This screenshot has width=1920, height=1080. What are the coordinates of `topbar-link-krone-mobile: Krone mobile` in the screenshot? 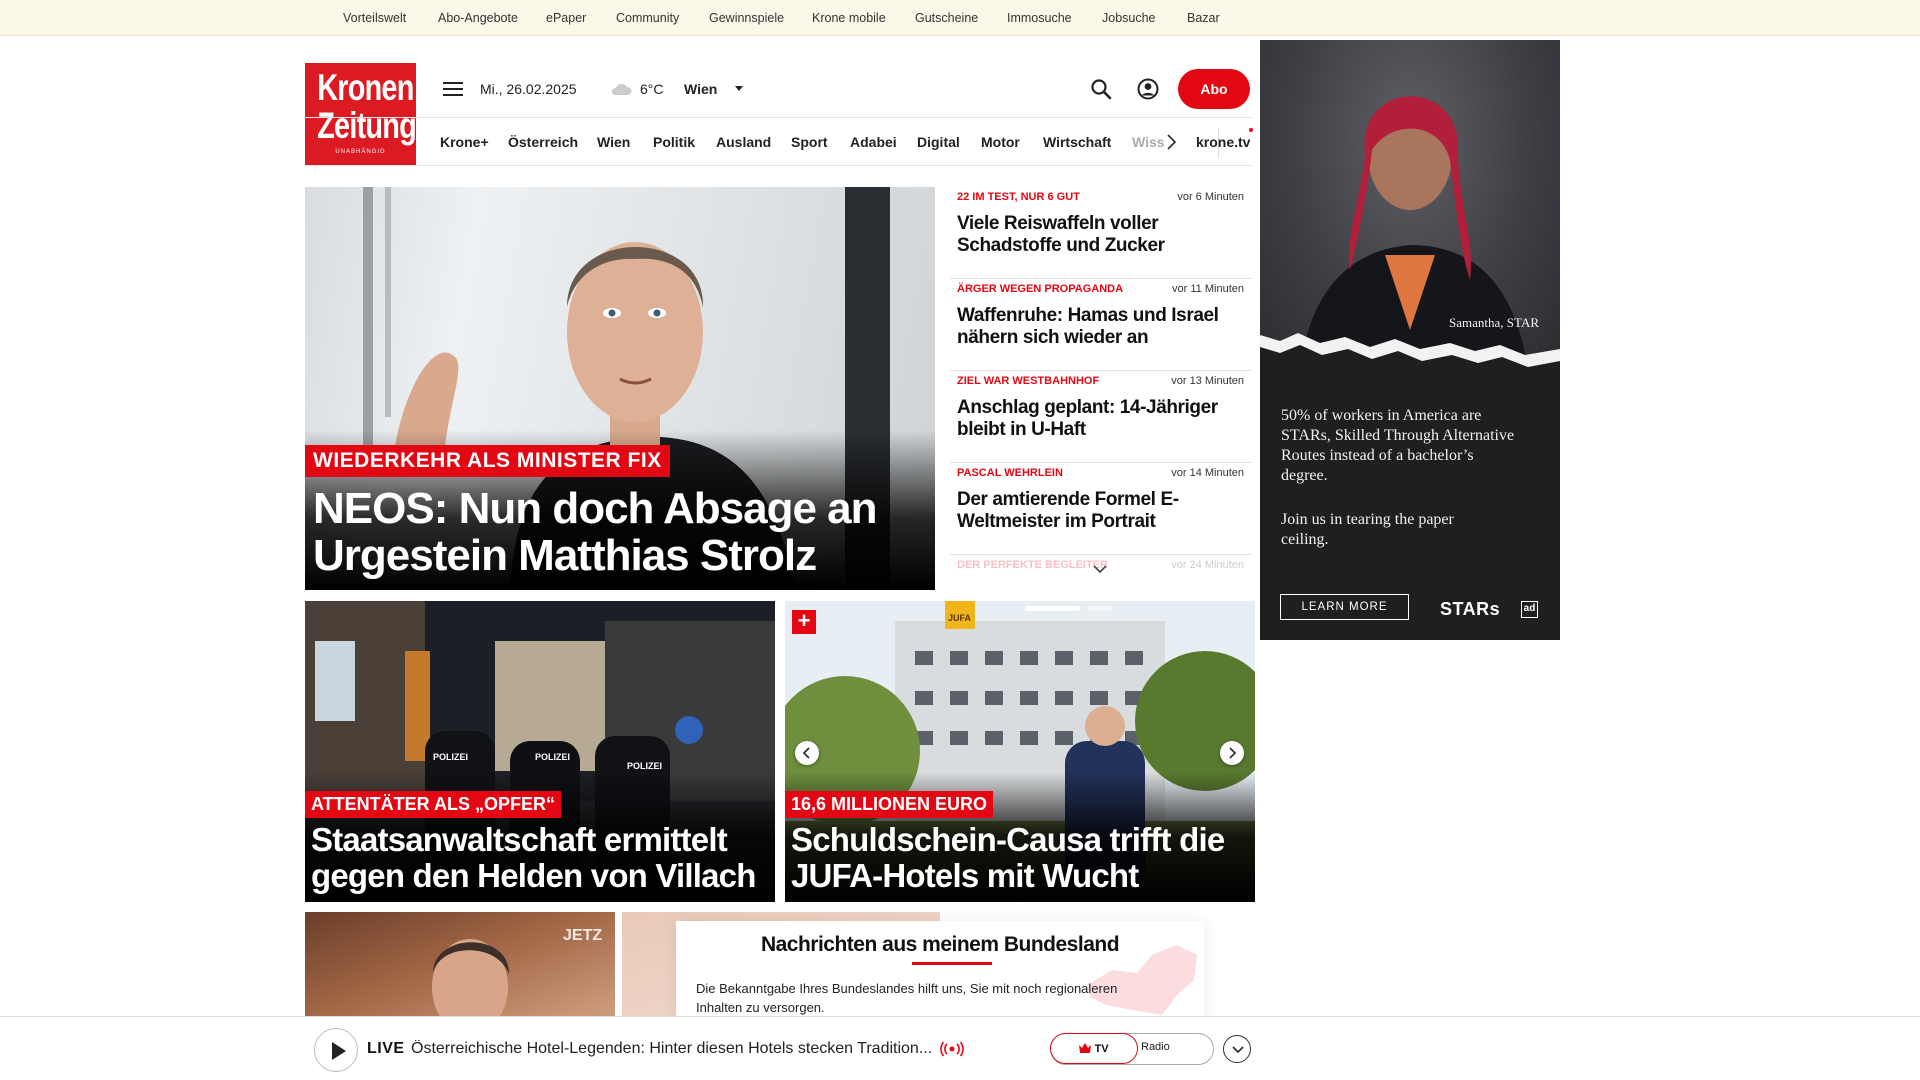 It's located at (849, 18).